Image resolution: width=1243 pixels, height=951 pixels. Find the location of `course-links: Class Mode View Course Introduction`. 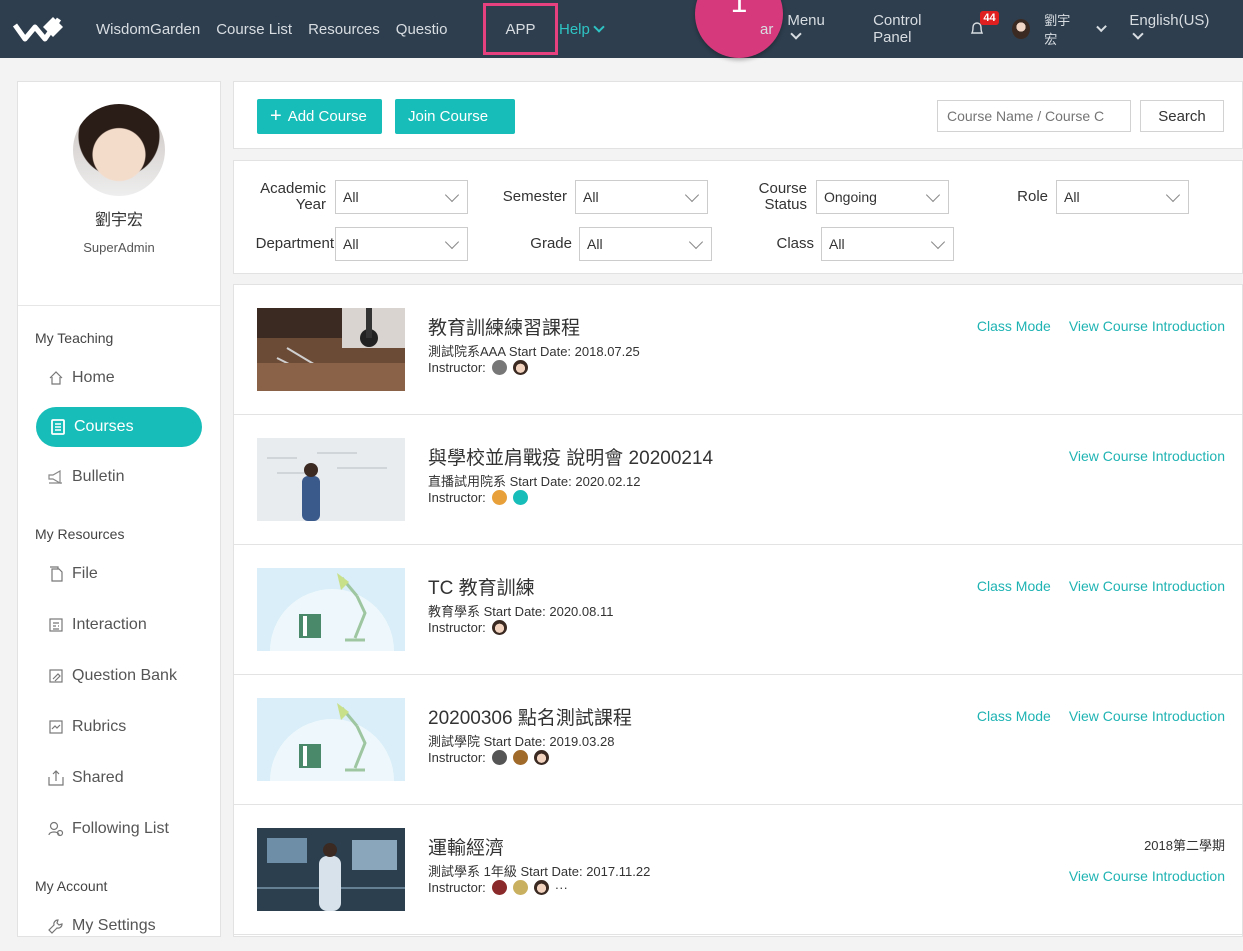

course-links: Class Mode View Course Introduction is located at coordinates (1101, 586).